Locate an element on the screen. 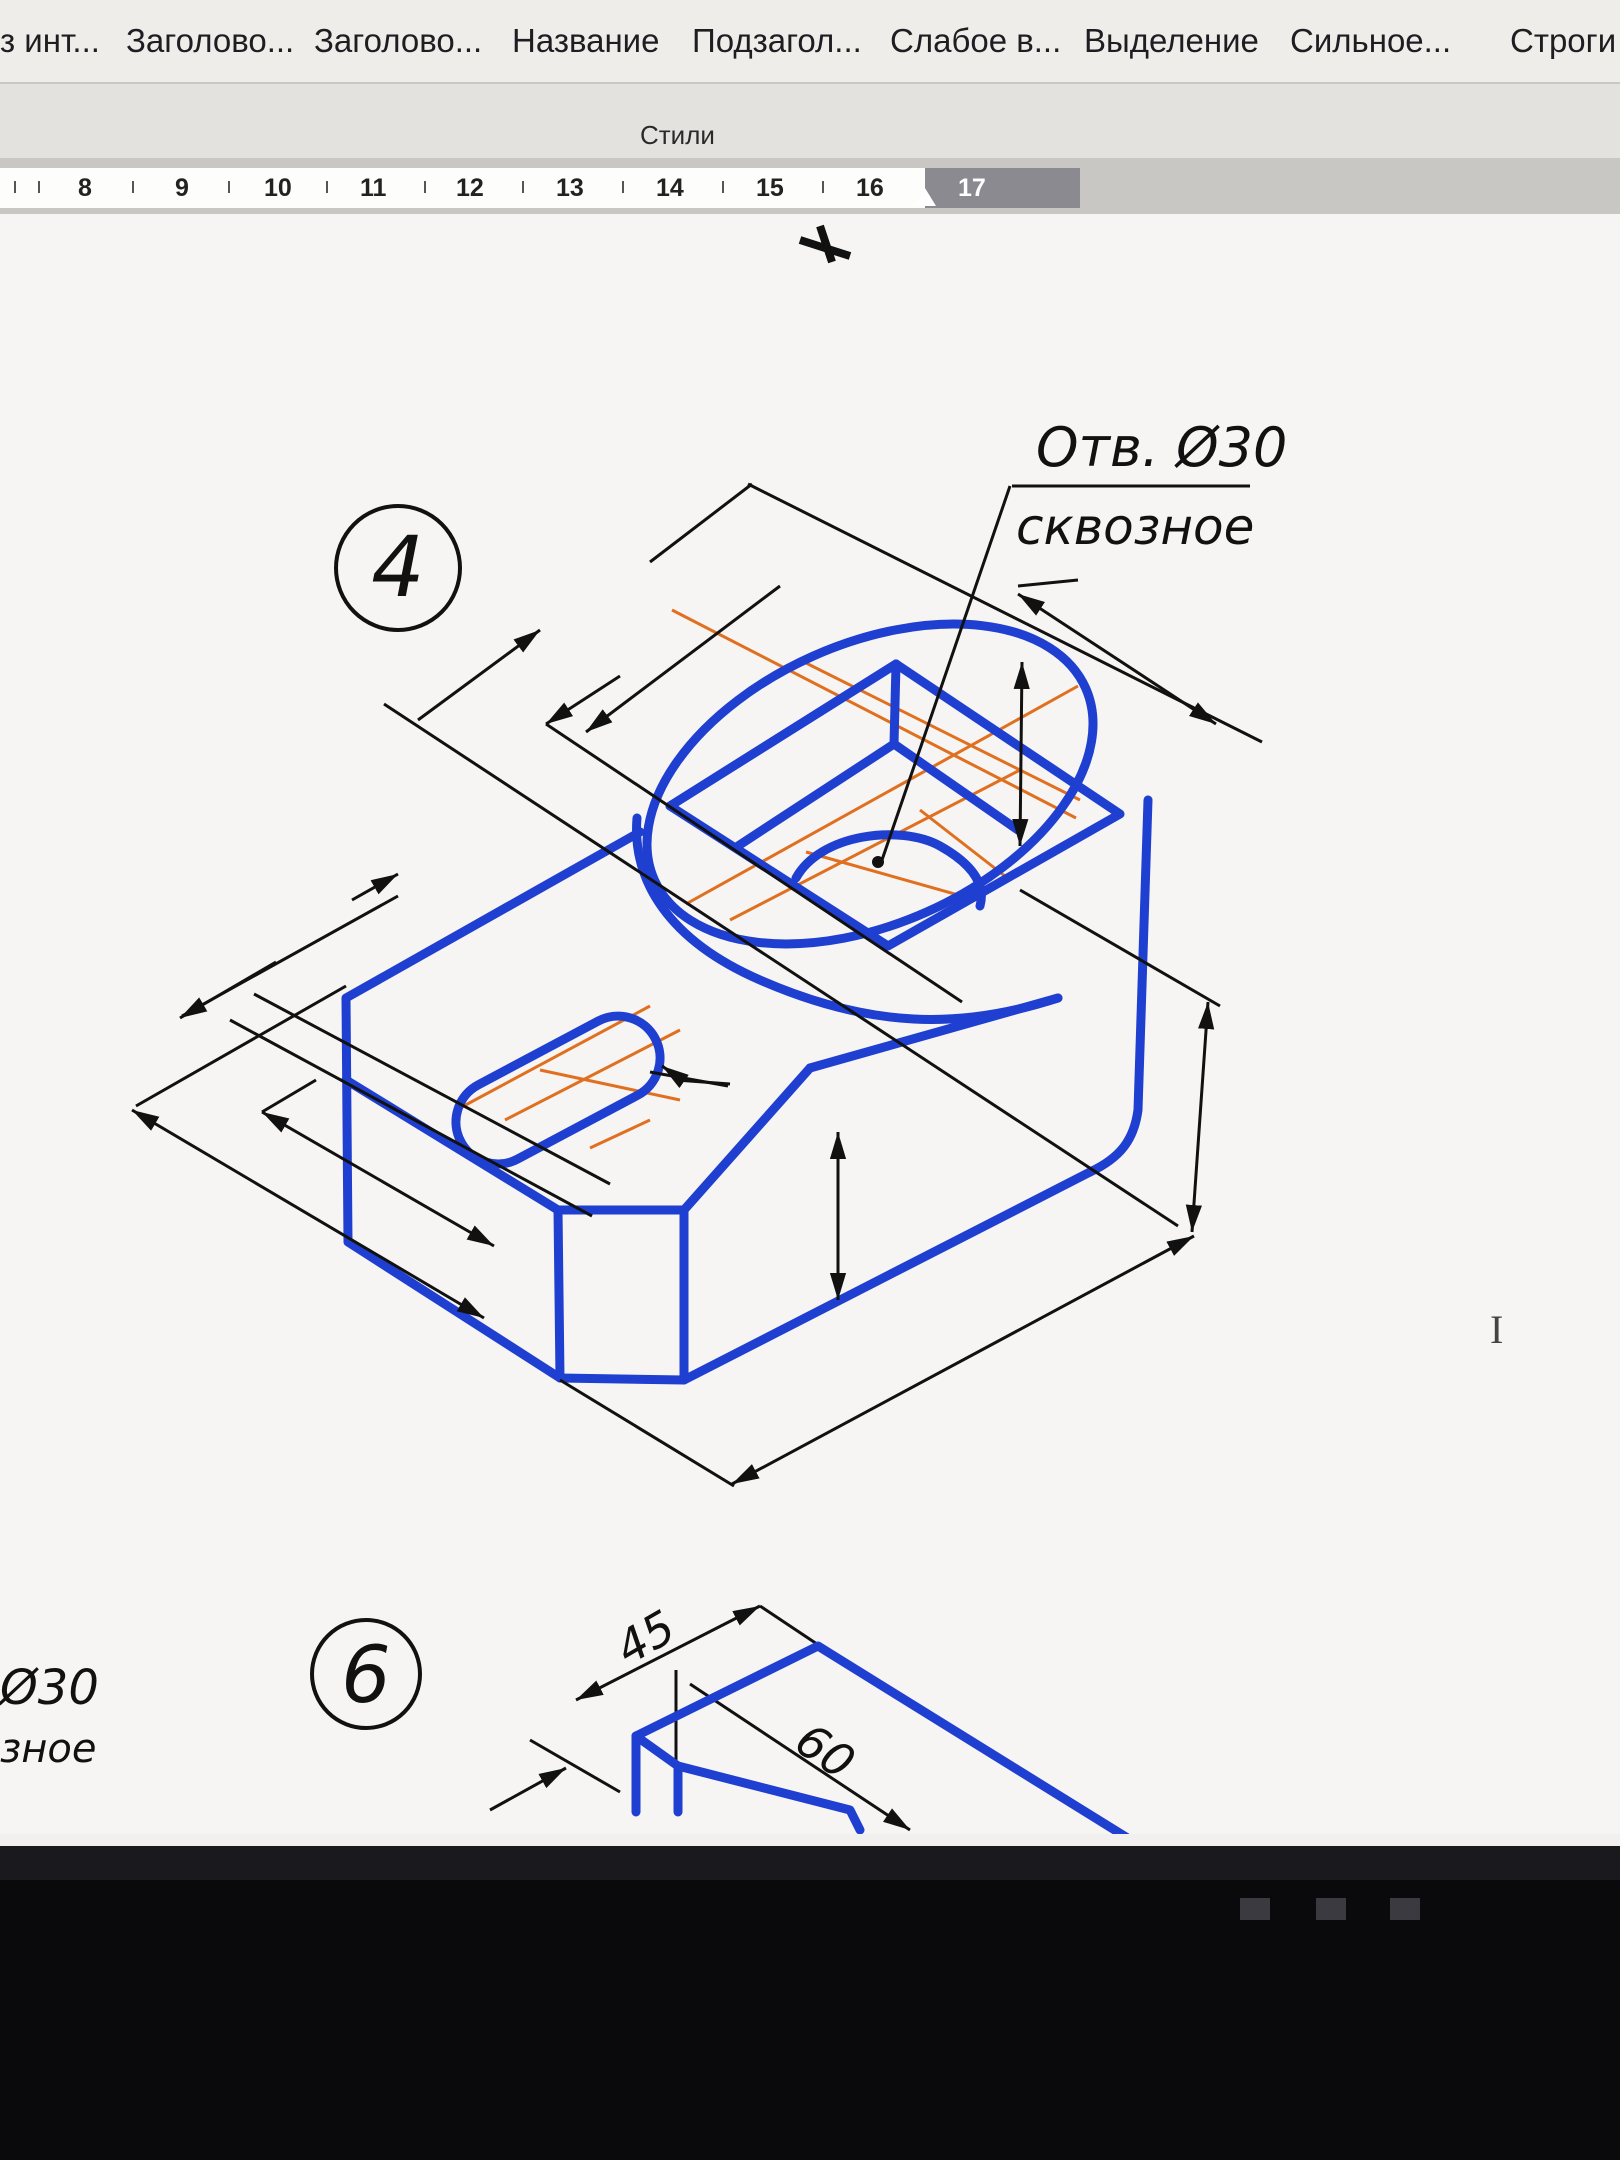 This screenshot has height=2160, width=1620. styles-group: Стили is located at coordinates (810, 121).